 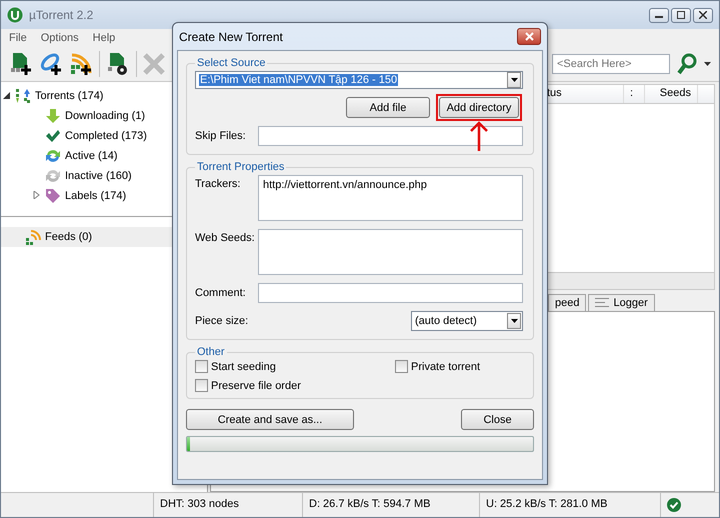 I want to click on maximize-button, so click(x=681, y=15).